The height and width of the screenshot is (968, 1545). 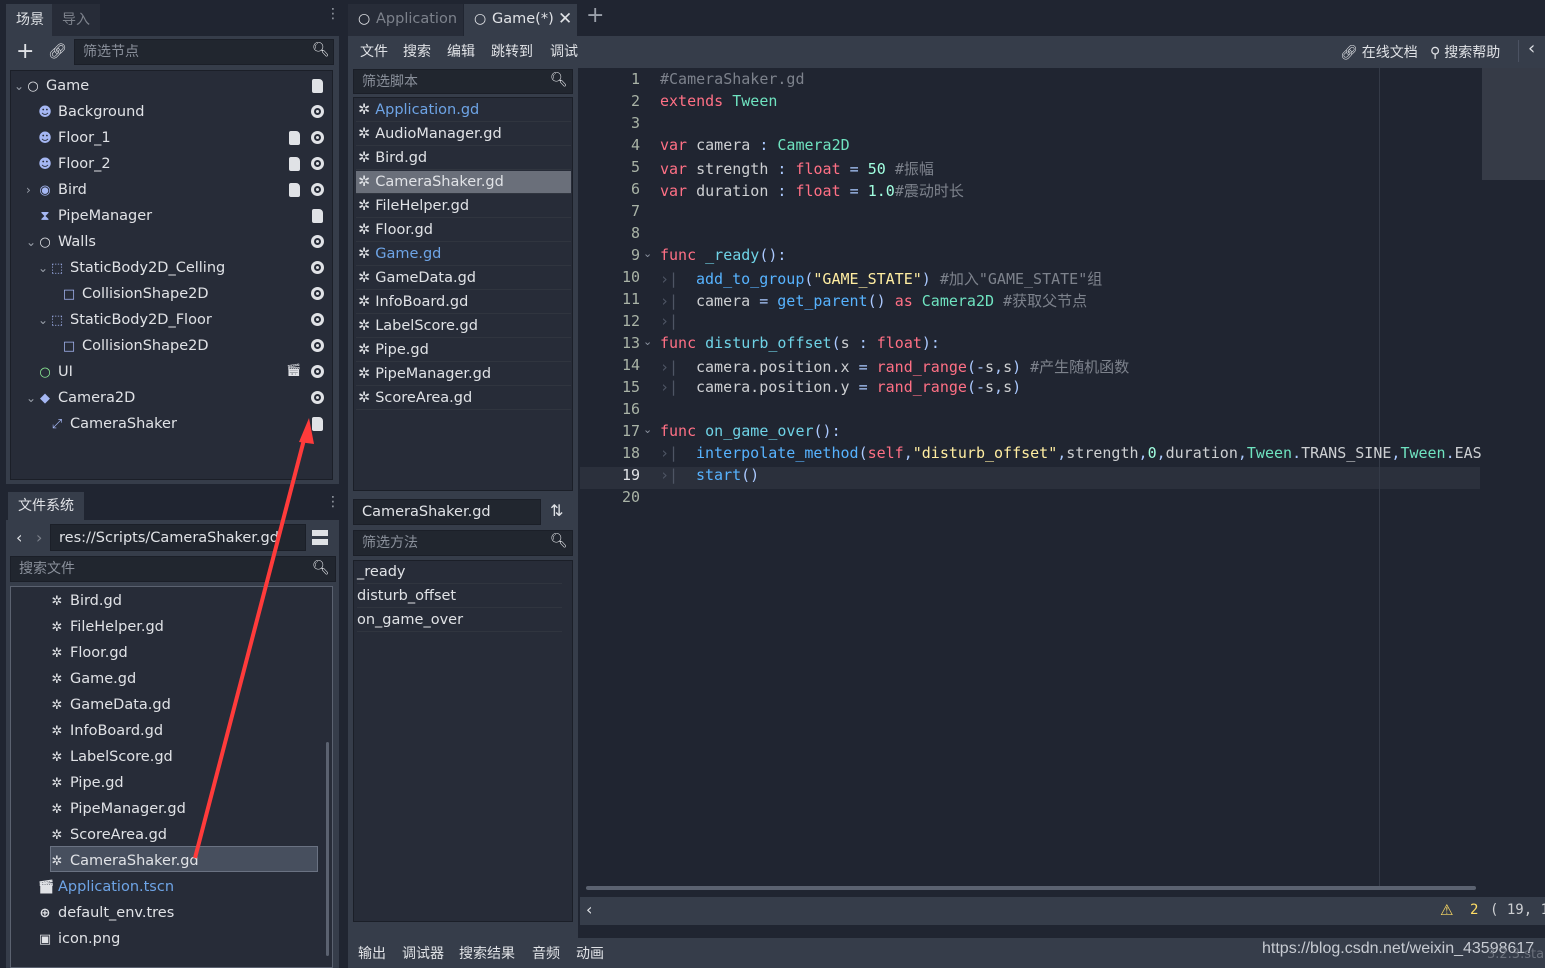 What do you see at coordinates (306, 431) in the screenshot?
I see `annotation-arrow-head` at bounding box center [306, 431].